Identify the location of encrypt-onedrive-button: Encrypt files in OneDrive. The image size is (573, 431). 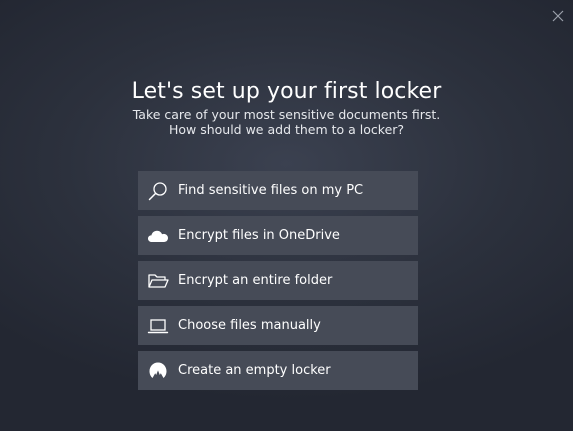
(278, 235).